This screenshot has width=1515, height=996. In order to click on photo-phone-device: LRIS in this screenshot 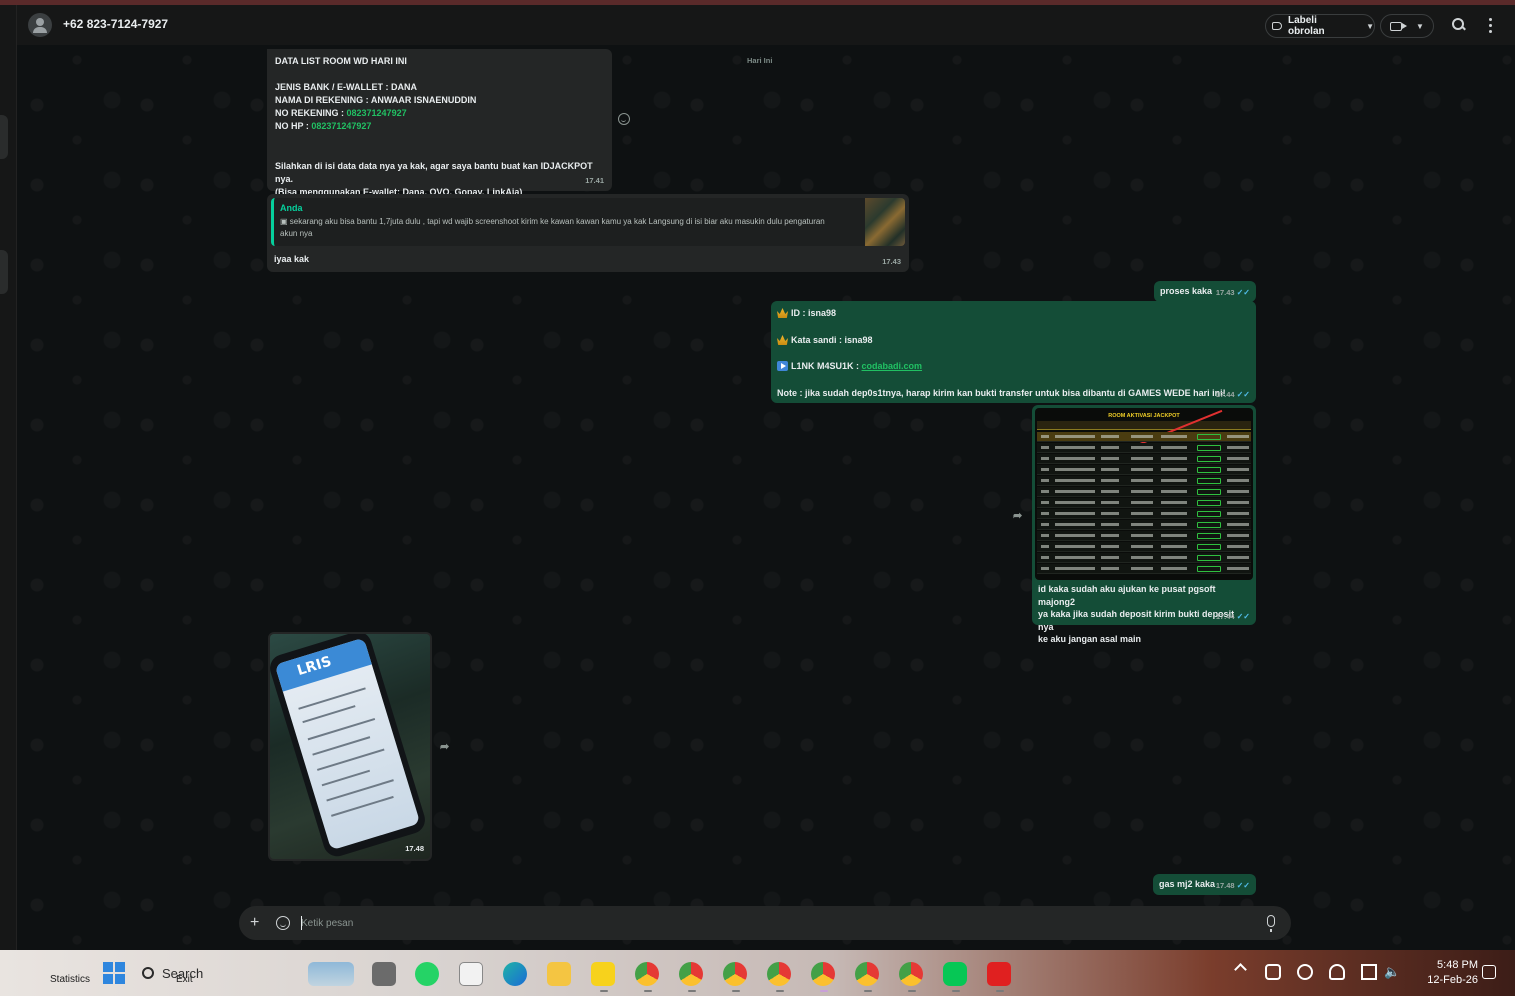, I will do `click(349, 746)`.